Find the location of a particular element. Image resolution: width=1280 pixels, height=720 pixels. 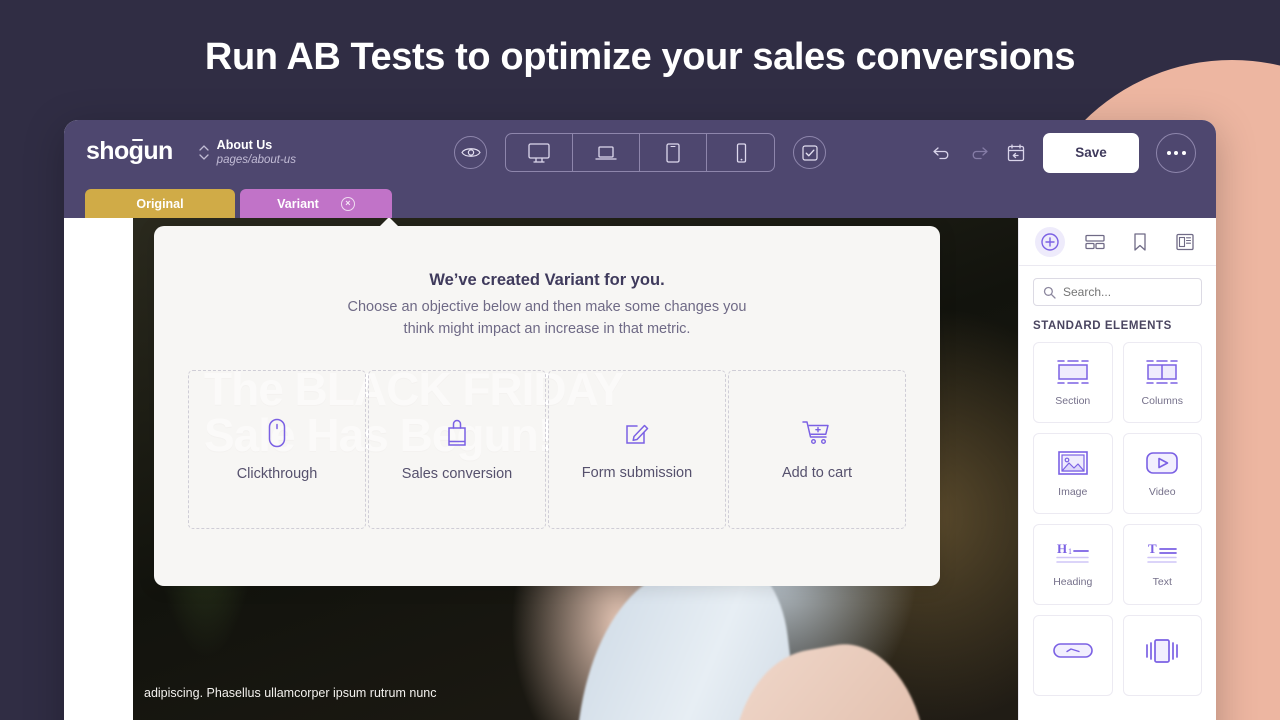

tab-original: Original is located at coordinates (160, 203).